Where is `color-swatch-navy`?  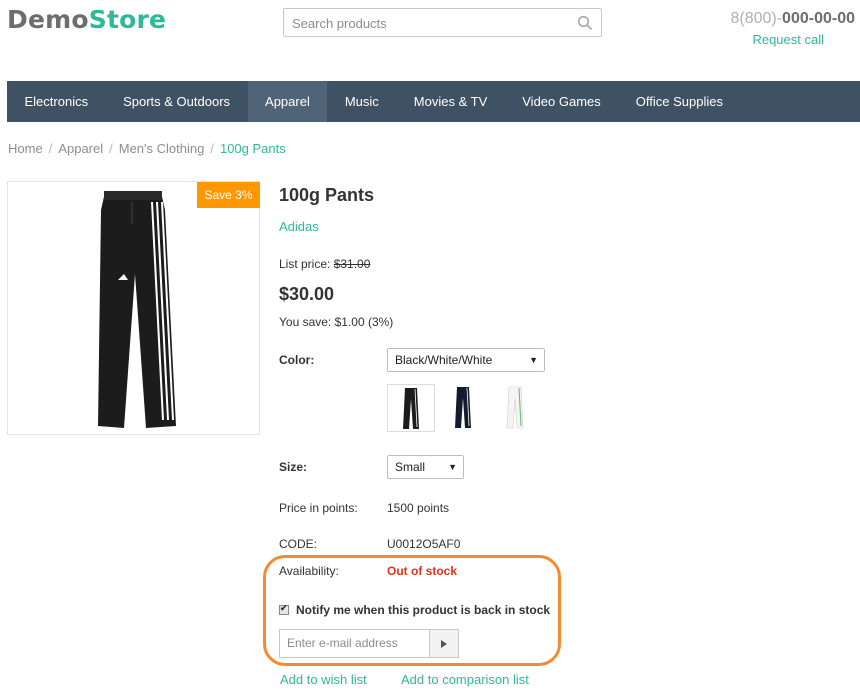
color-swatch-navy is located at coordinates (464, 408).